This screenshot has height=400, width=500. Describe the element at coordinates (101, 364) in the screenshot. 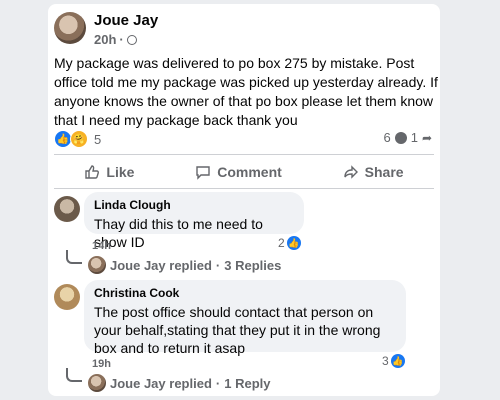

I see `comment-time: 19h` at that location.